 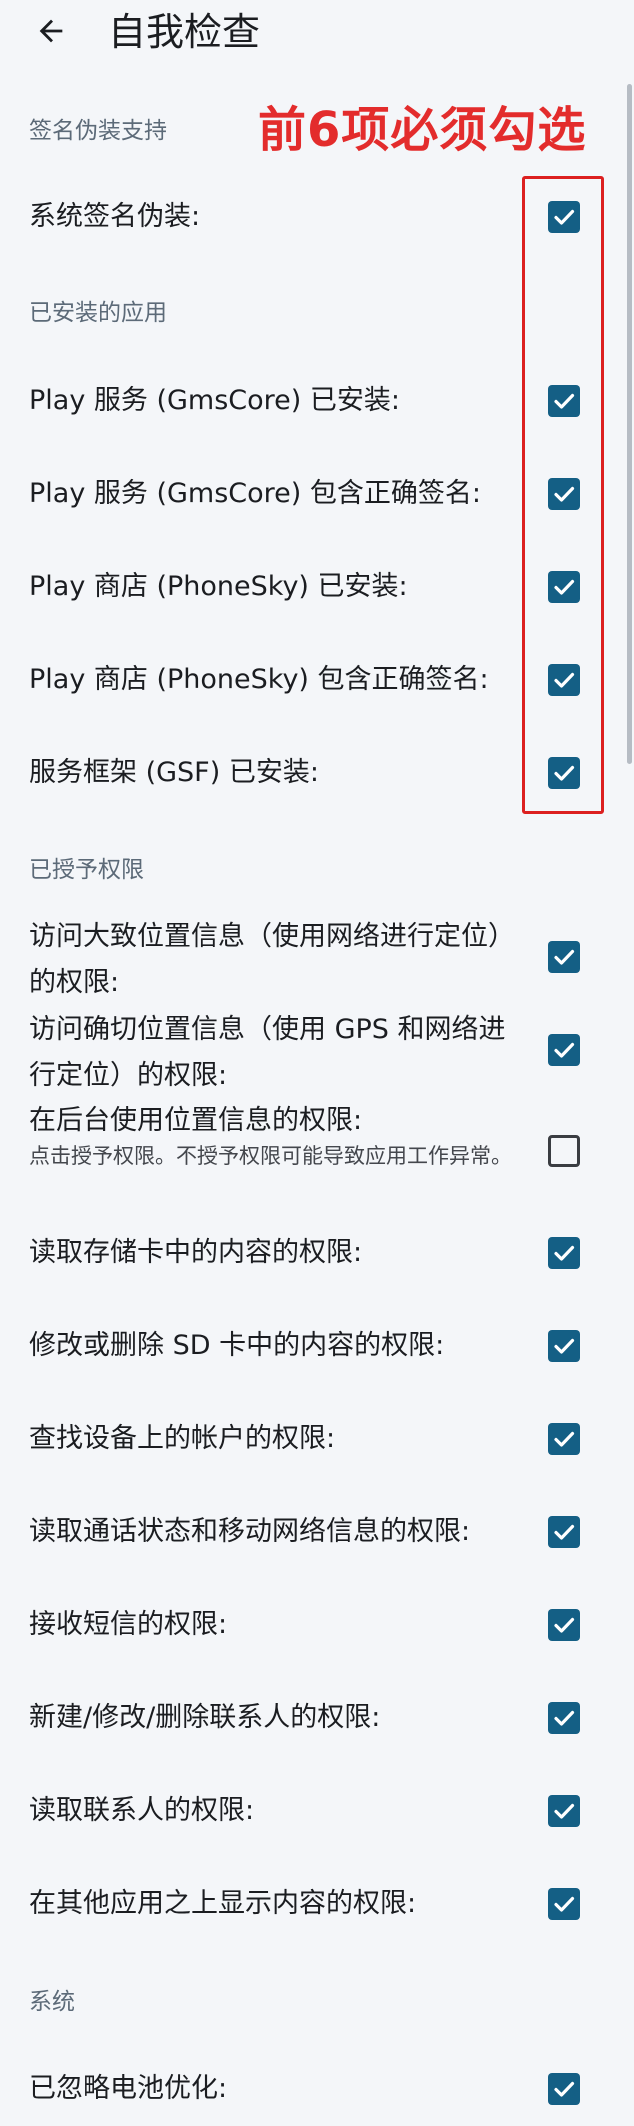 I want to click on section-header-installed-apps: 已安装的应用, so click(x=98, y=313).